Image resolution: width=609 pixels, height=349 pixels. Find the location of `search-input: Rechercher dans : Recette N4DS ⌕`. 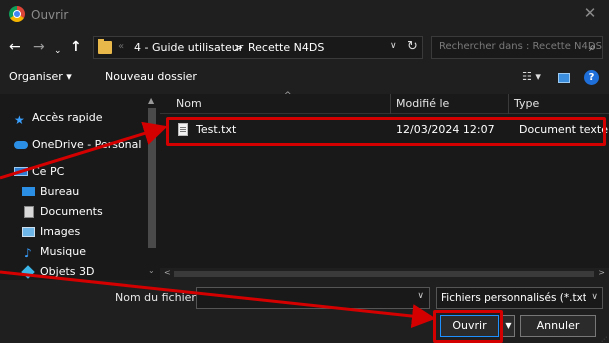

search-input: Rechercher dans : Recette N4DS ⌕ is located at coordinates (517, 47).